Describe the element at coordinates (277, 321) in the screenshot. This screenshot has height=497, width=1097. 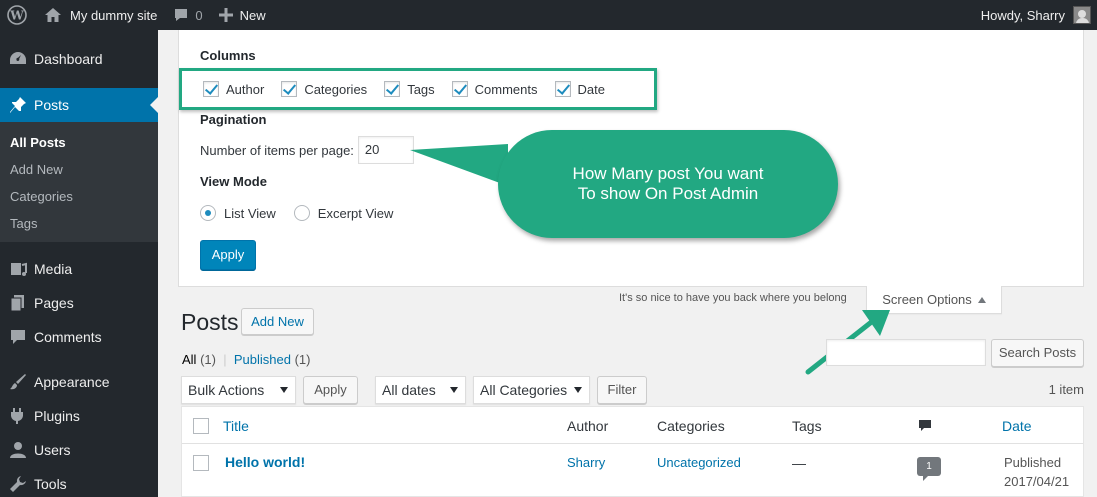
I see `add-new-post-button: Add New` at that location.